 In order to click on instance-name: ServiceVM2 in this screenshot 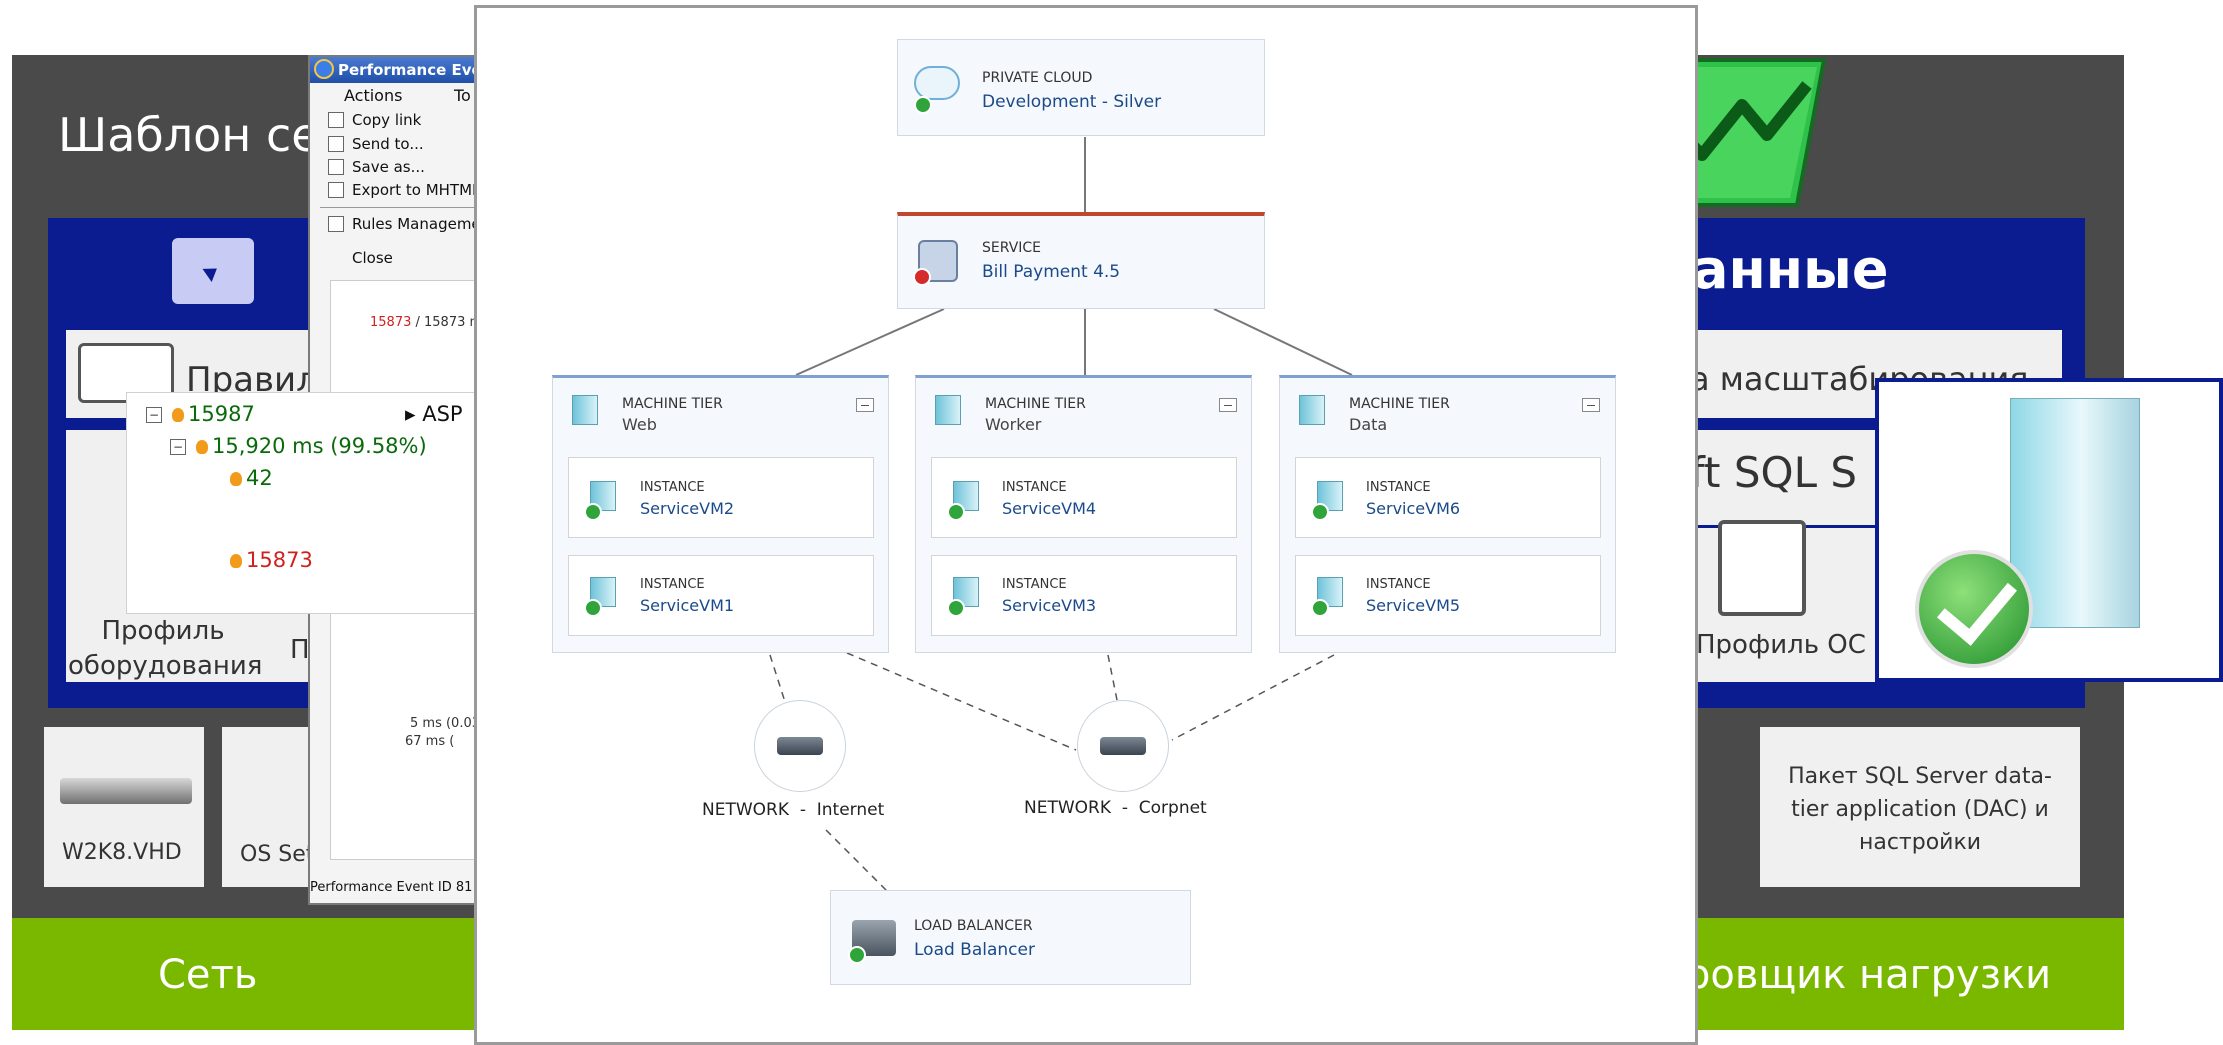, I will do `click(687, 508)`.